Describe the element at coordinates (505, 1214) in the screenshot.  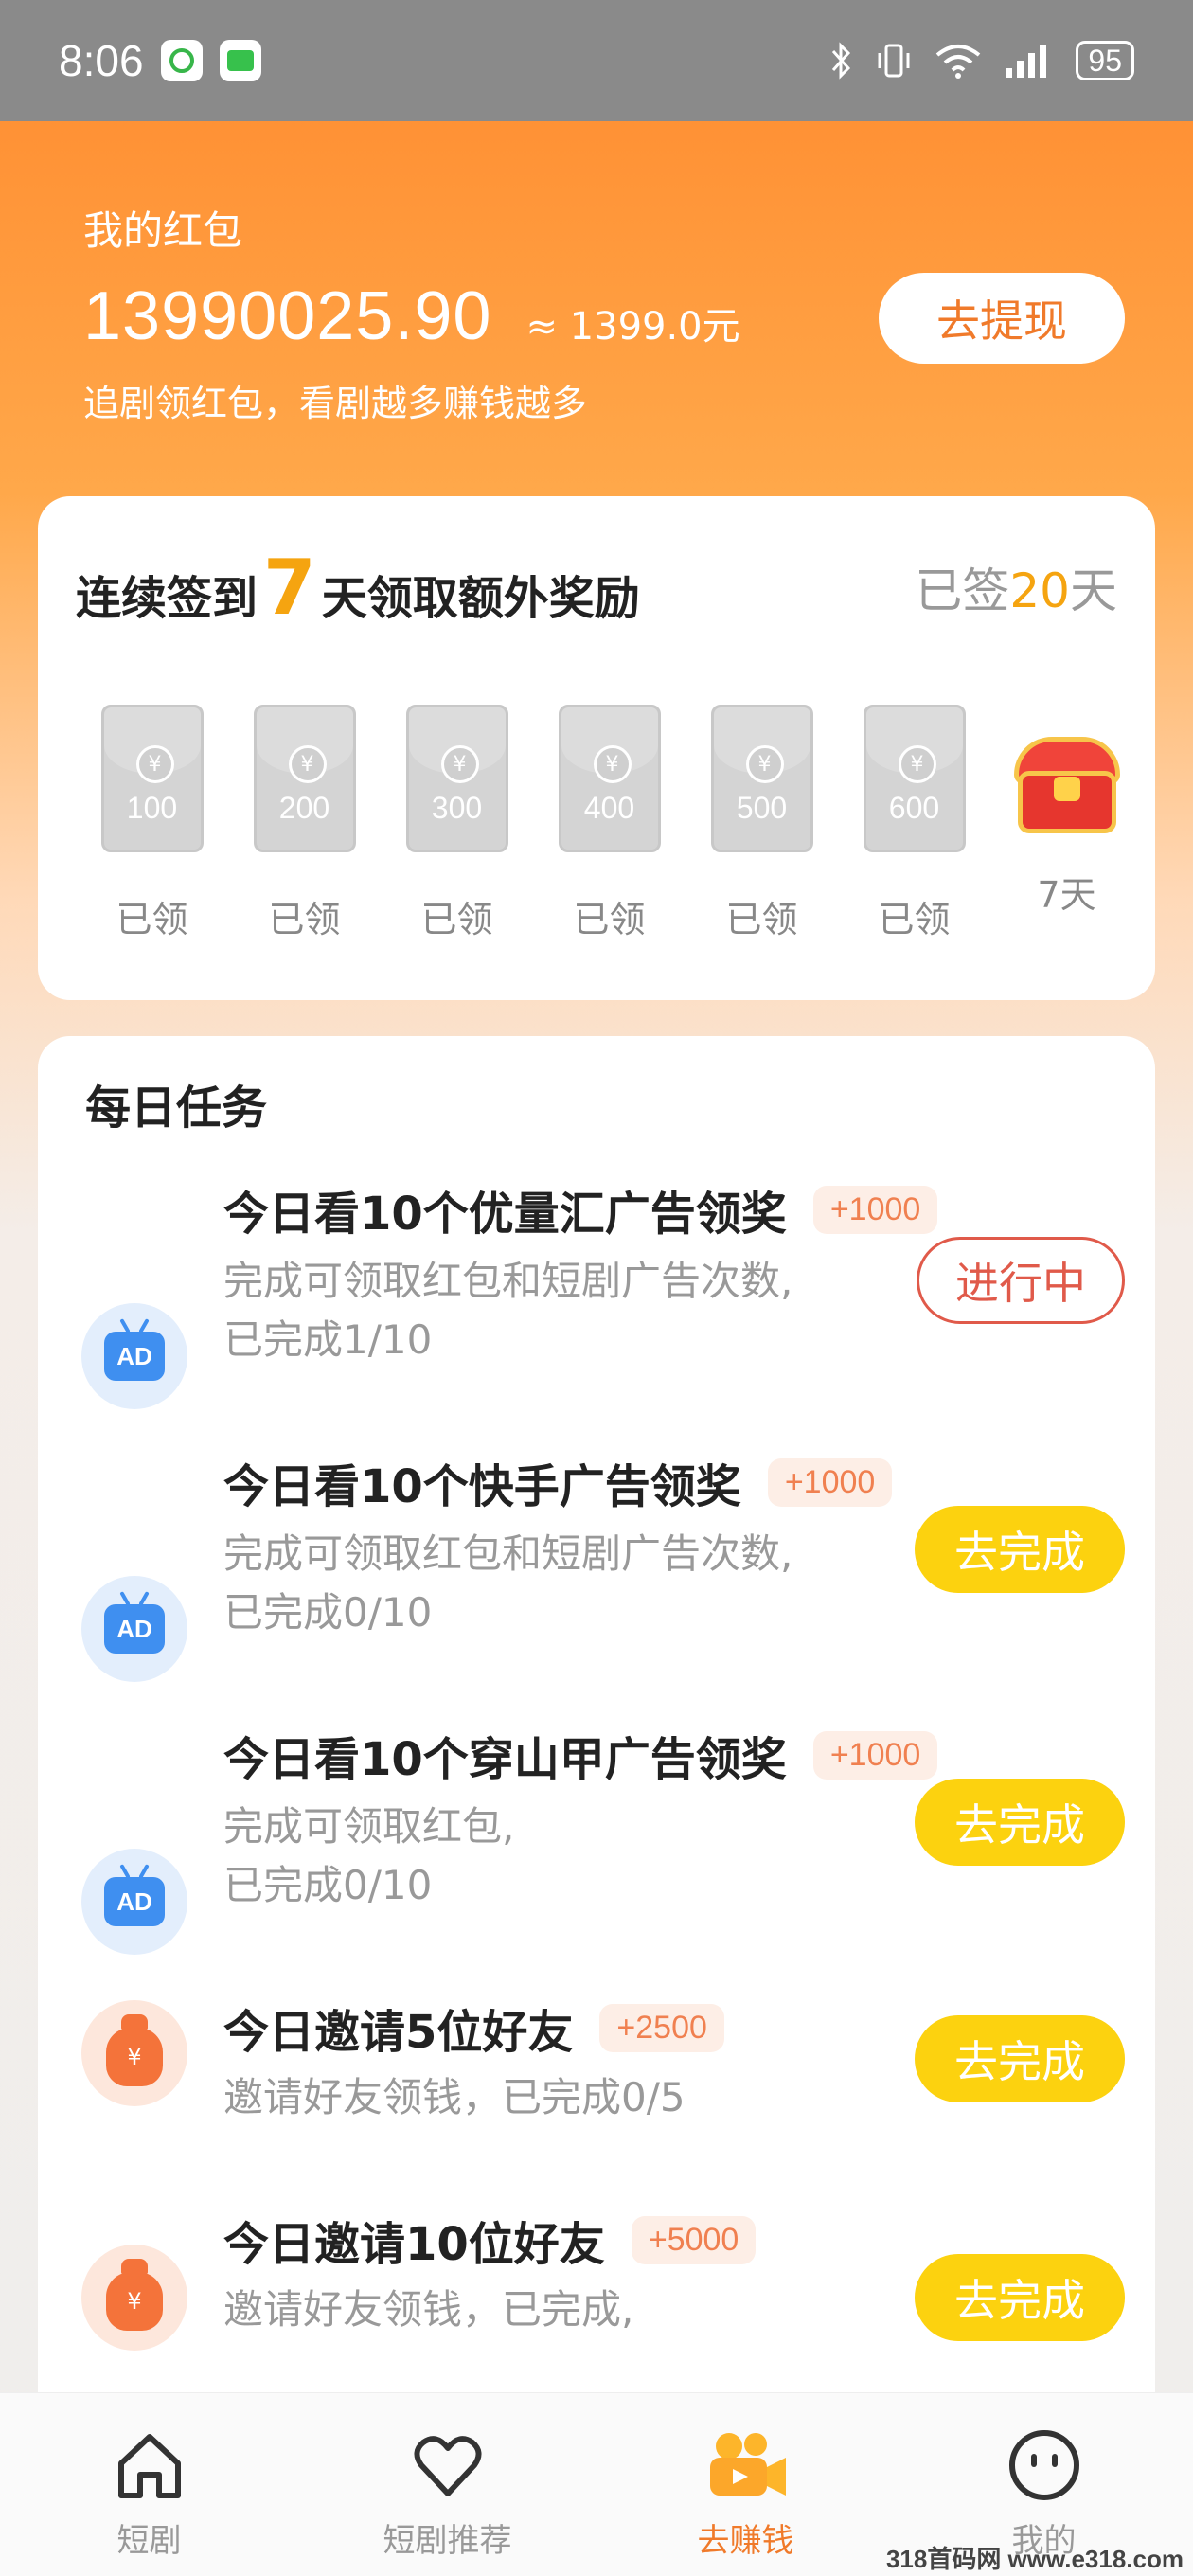
I see `task-title: 今日看10个优量汇广告领奖` at that location.